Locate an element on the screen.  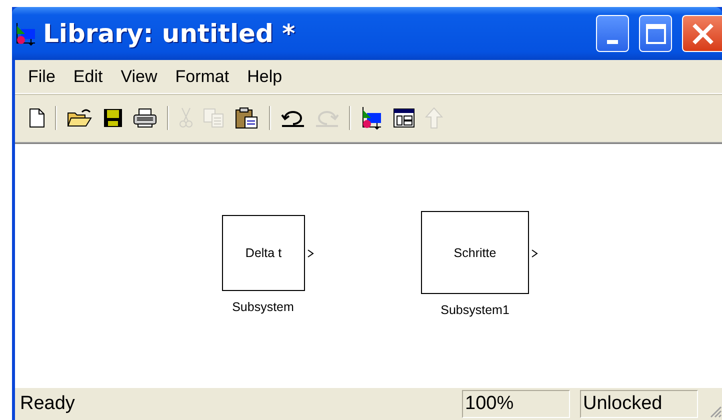
status-message: Ready is located at coordinates (47, 404).